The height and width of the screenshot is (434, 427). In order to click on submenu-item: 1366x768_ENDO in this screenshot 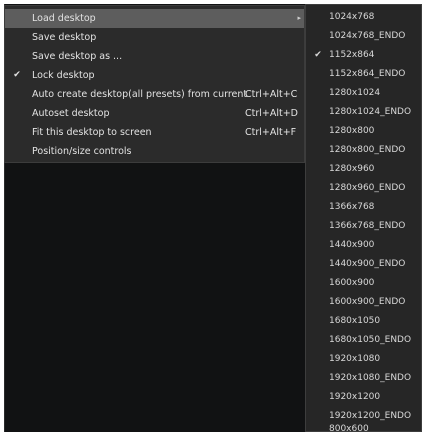, I will do `click(363, 226)`.